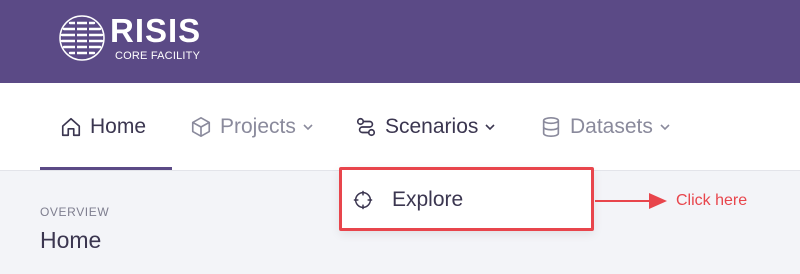 The image size is (800, 274). What do you see at coordinates (82, 38) in the screenshot?
I see `globe-logo-icon` at bounding box center [82, 38].